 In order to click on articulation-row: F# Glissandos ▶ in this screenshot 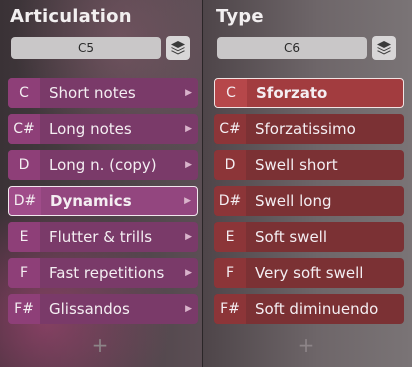, I will do `click(103, 309)`.